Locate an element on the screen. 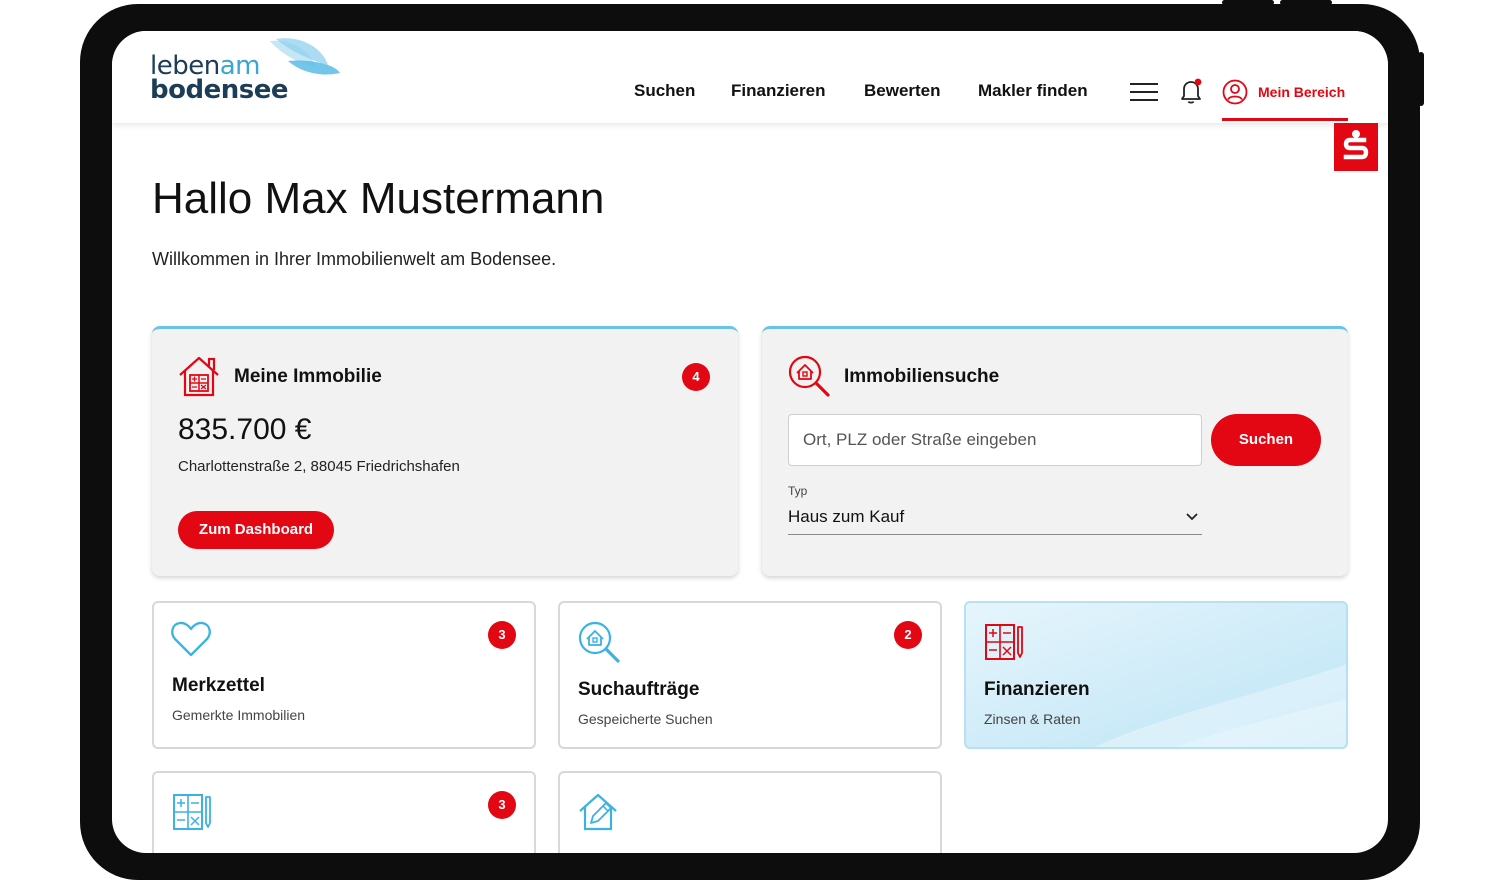 This screenshot has width=1503, height=880. tile-merkzettel-subtitle: Gemerkte Immobilien is located at coordinates (239, 715).